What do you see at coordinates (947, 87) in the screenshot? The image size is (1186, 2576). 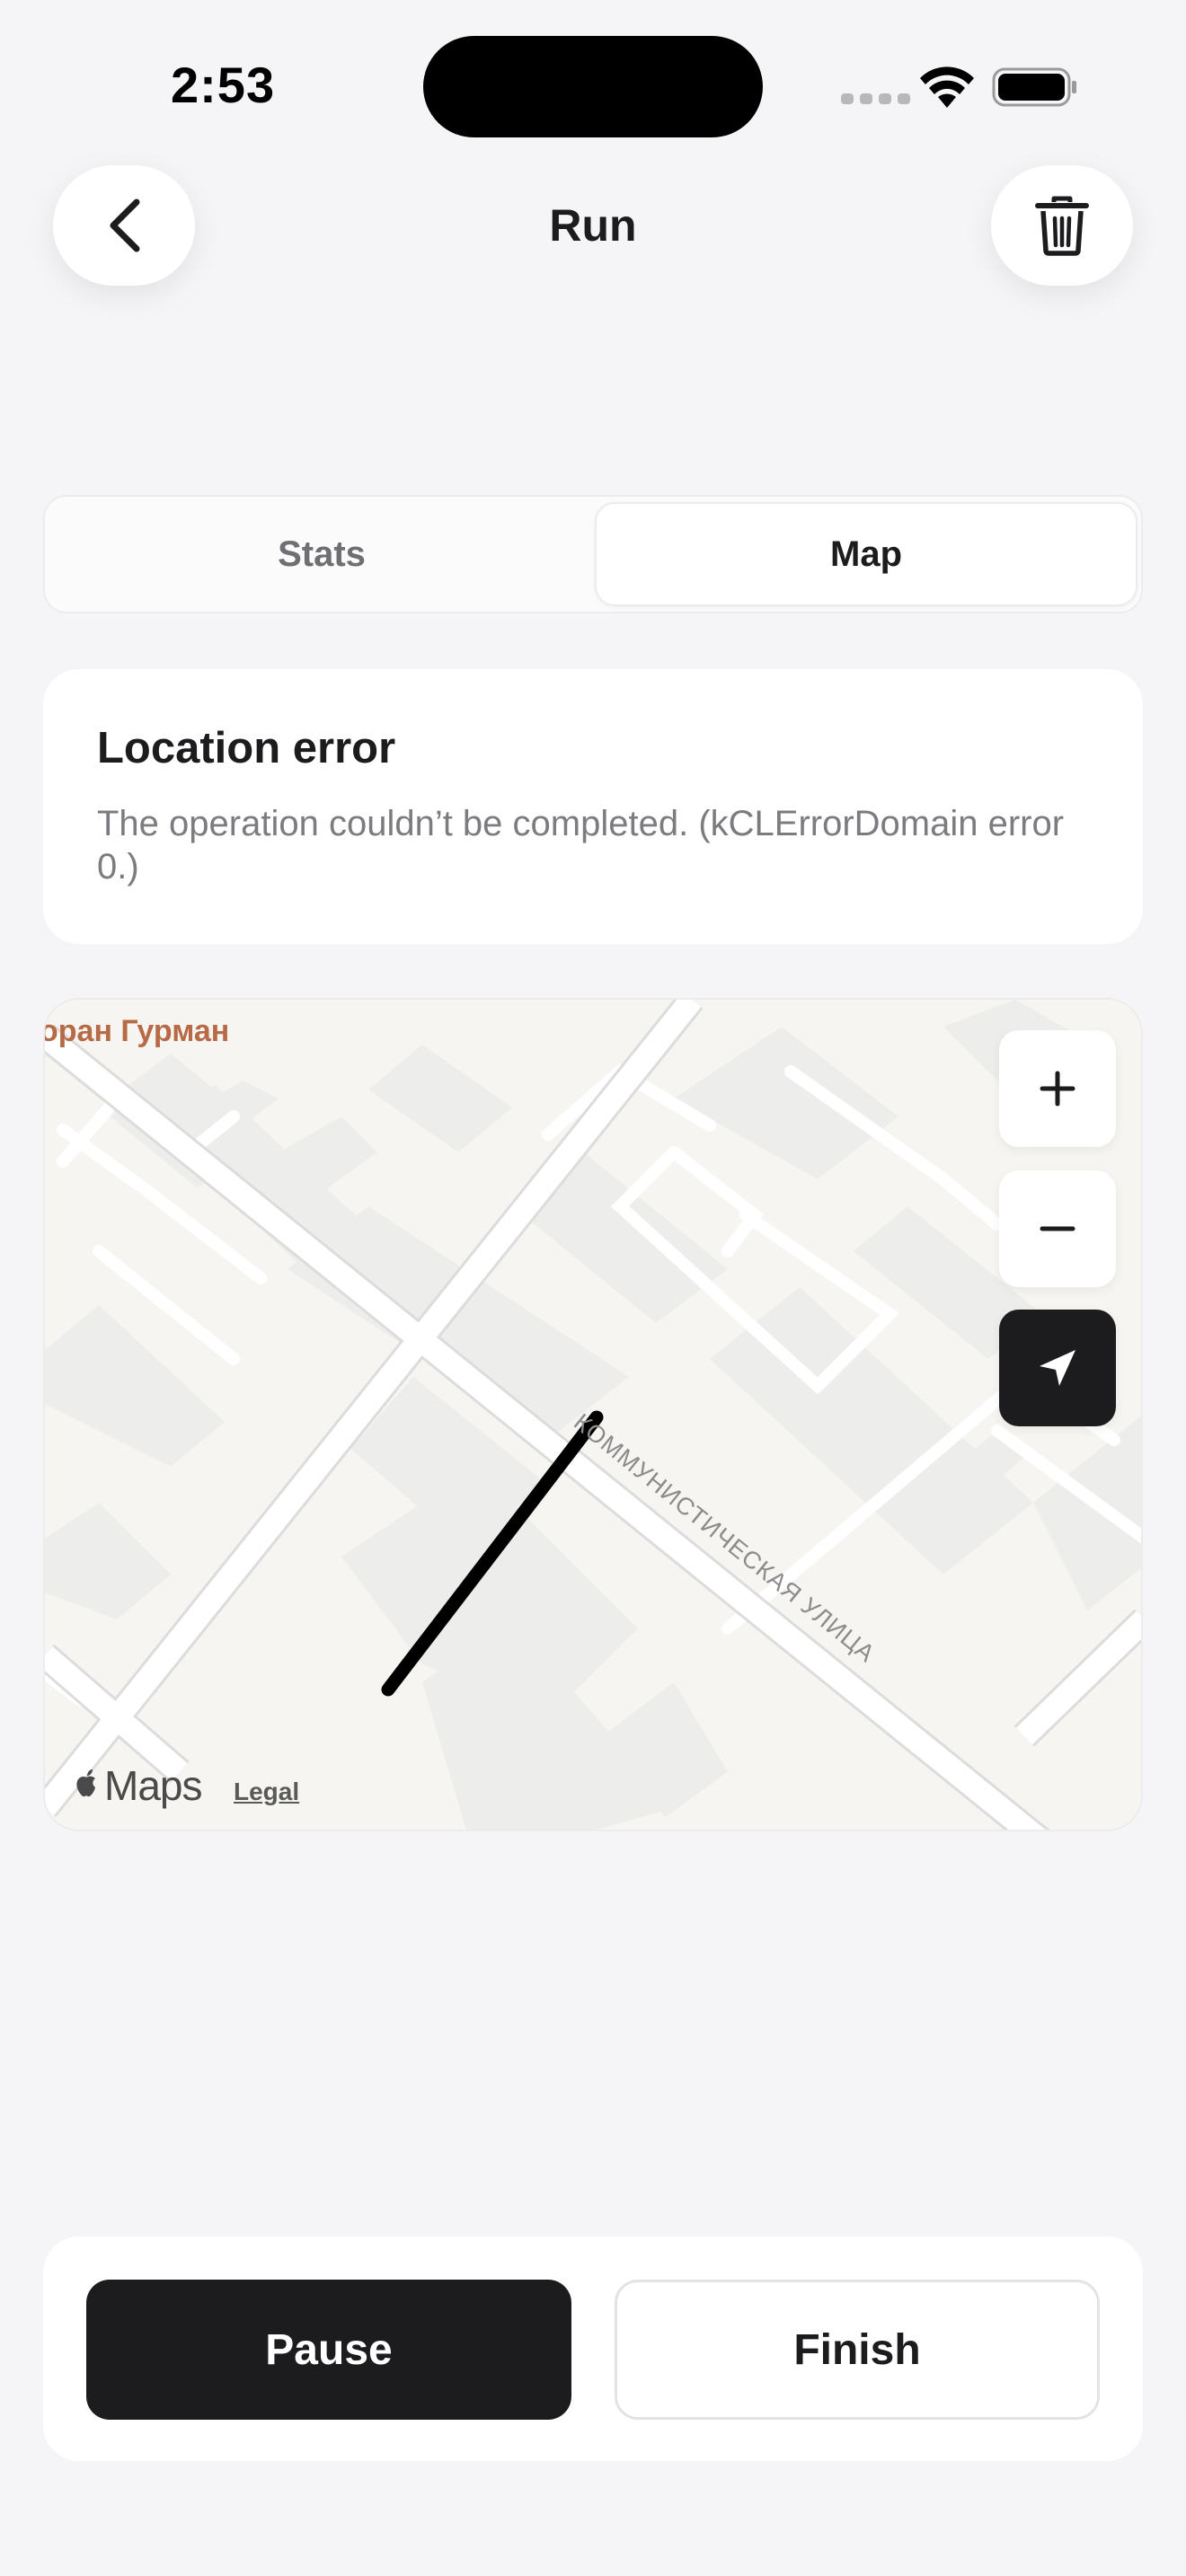 I see `wifi-icon` at bounding box center [947, 87].